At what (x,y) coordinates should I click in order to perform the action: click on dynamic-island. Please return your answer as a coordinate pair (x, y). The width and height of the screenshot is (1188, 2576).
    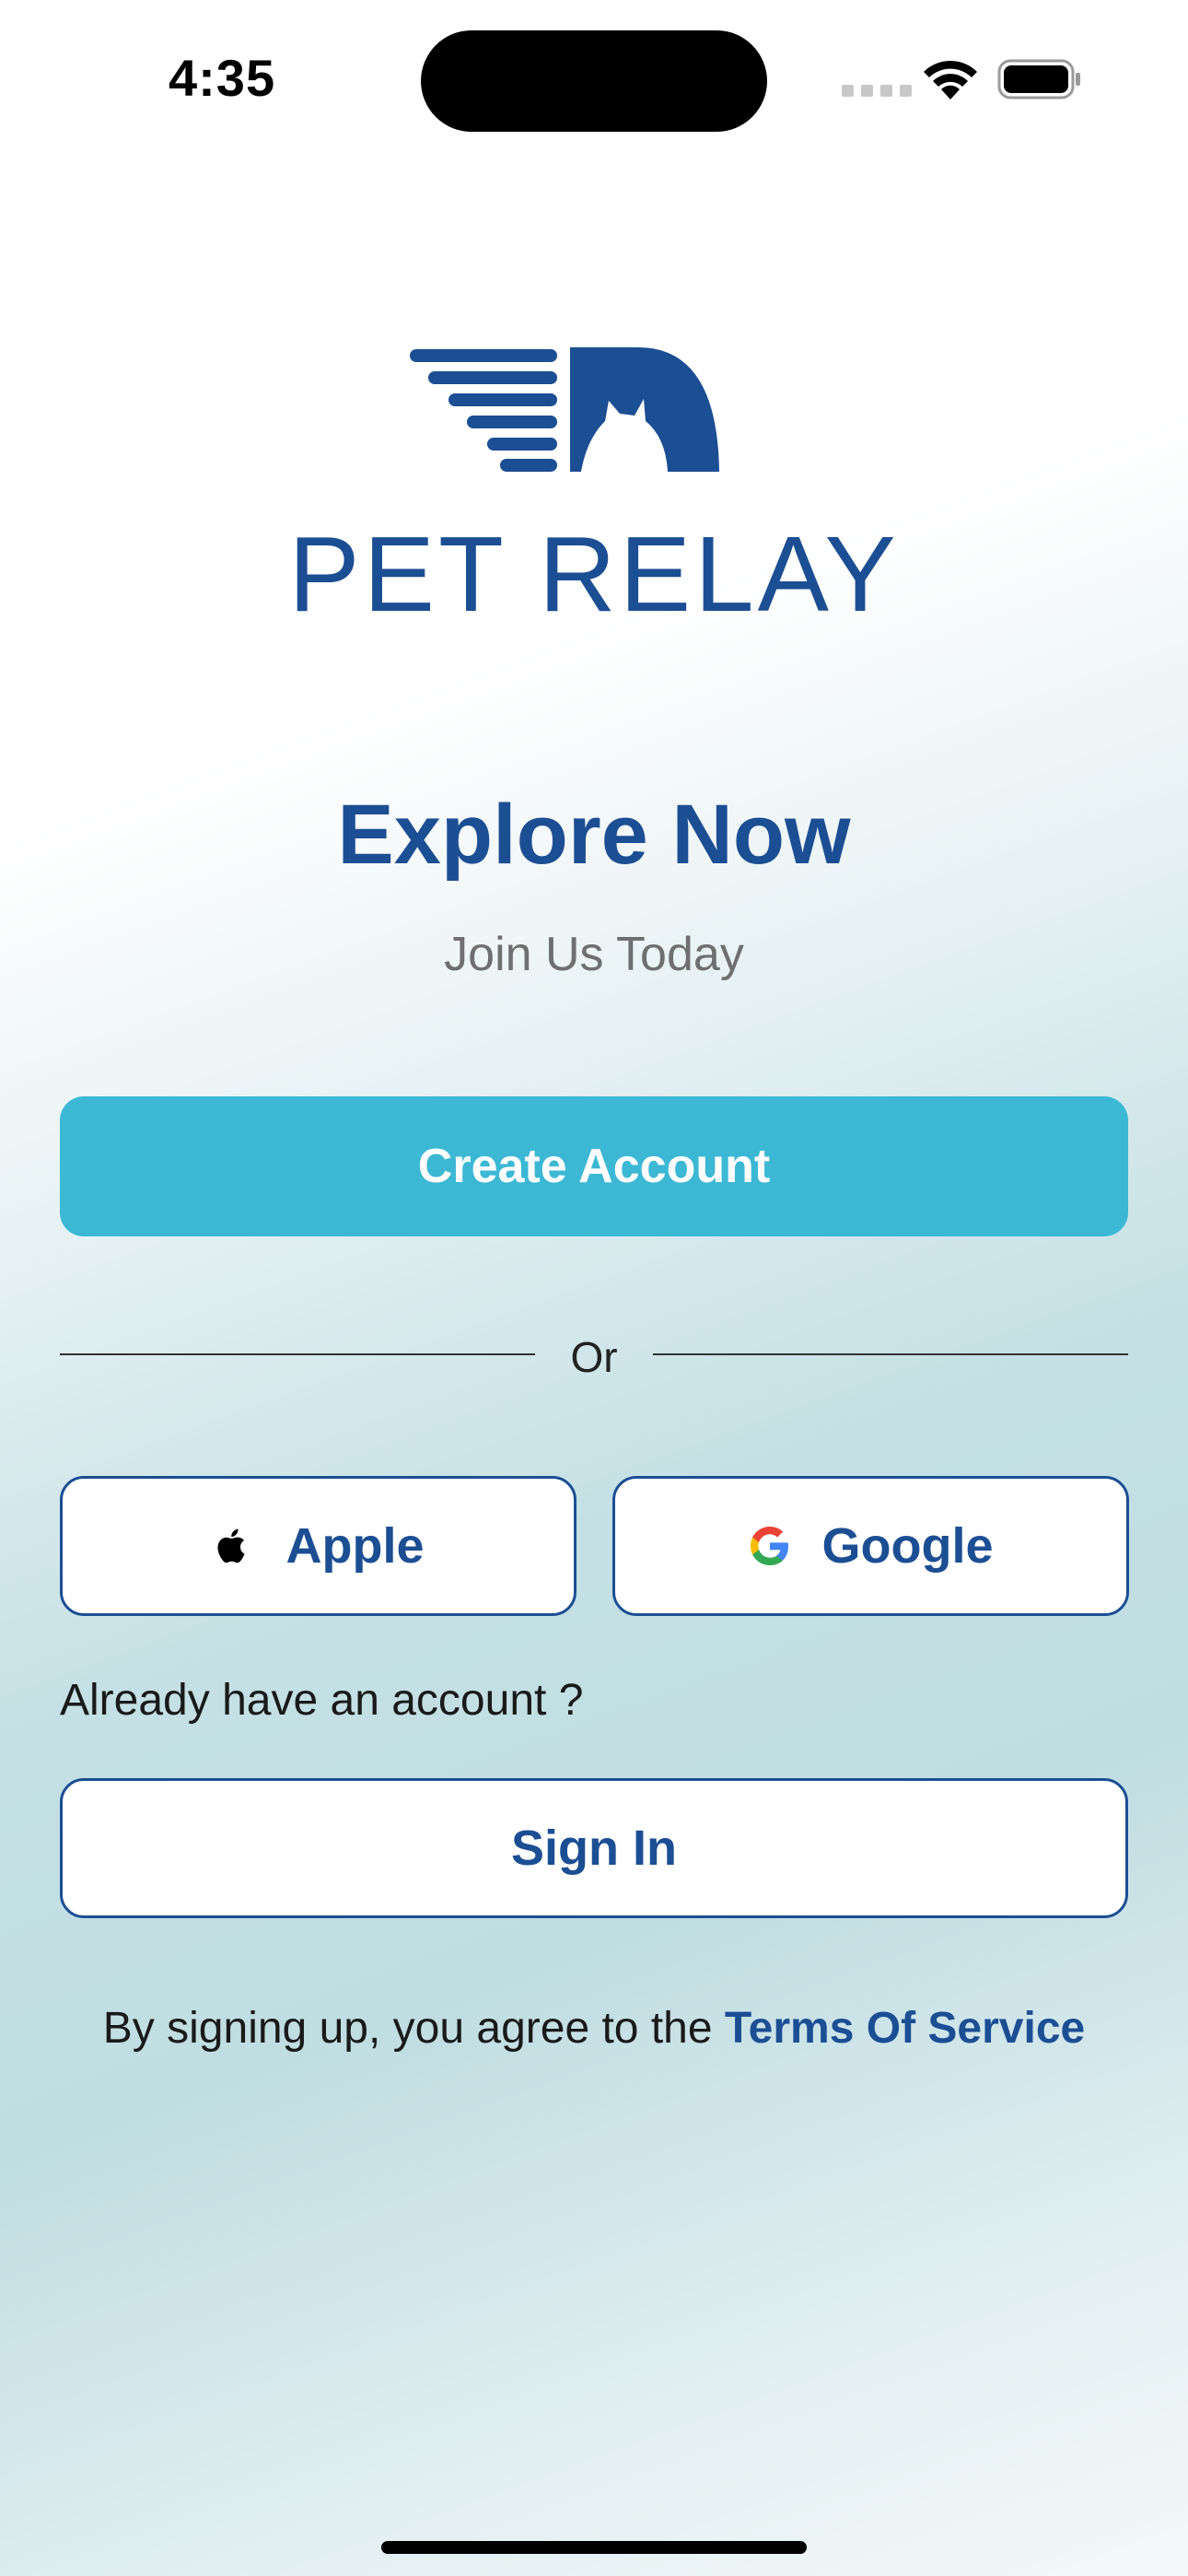
    Looking at the image, I should click on (594, 81).